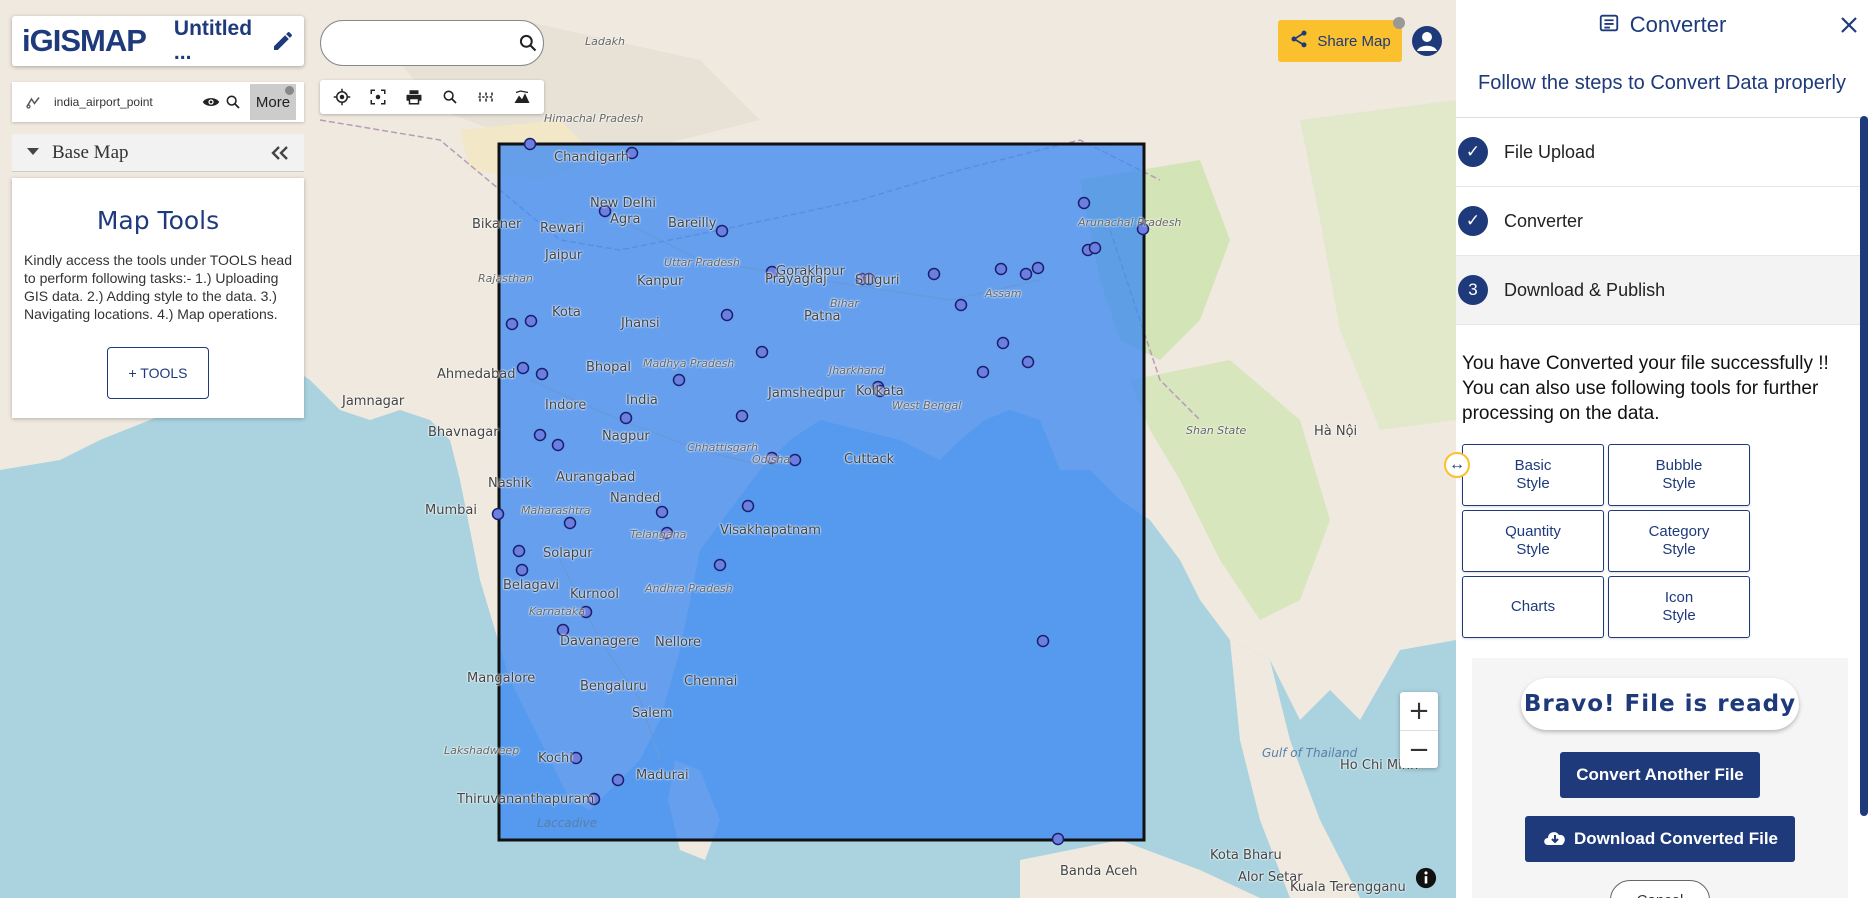 This screenshot has height=898, width=1868. I want to click on info-icon, so click(1426, 878).